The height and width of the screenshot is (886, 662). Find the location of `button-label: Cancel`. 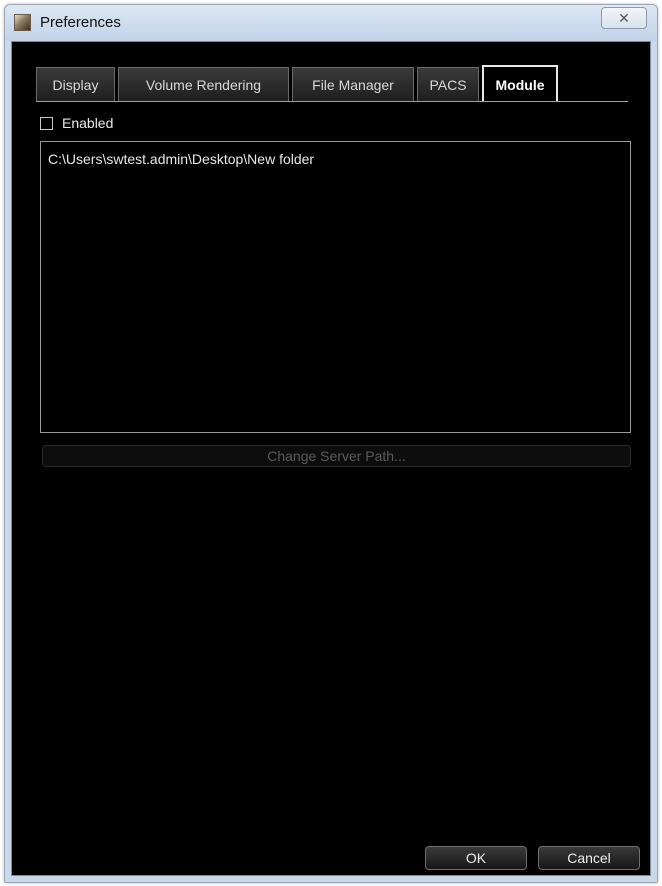

button-label: Cancel is located at coordinates (589, 858).